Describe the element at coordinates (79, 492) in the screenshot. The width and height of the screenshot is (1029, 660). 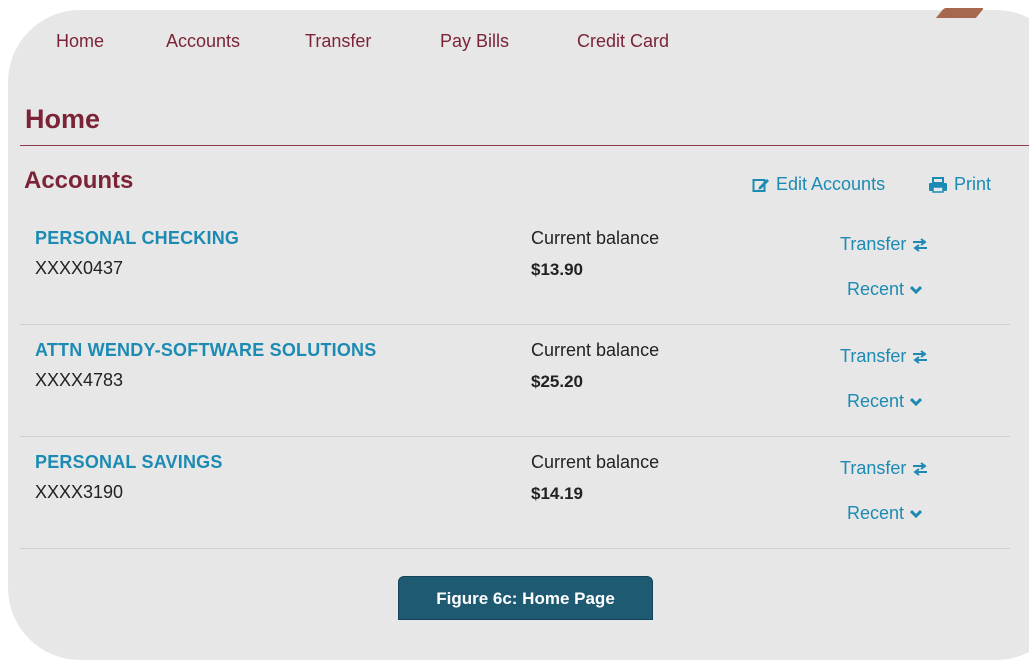
I see `account-number: XXXX3190` at that location.